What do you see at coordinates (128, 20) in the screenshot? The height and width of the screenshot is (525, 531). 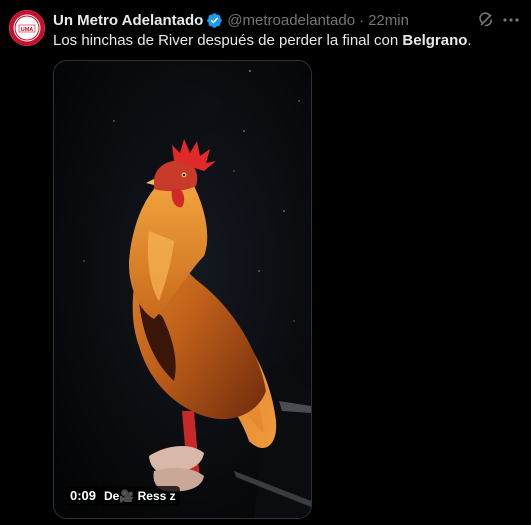 I see `display-name: Un Metro Adelantado` at bounding box center [128, 20].